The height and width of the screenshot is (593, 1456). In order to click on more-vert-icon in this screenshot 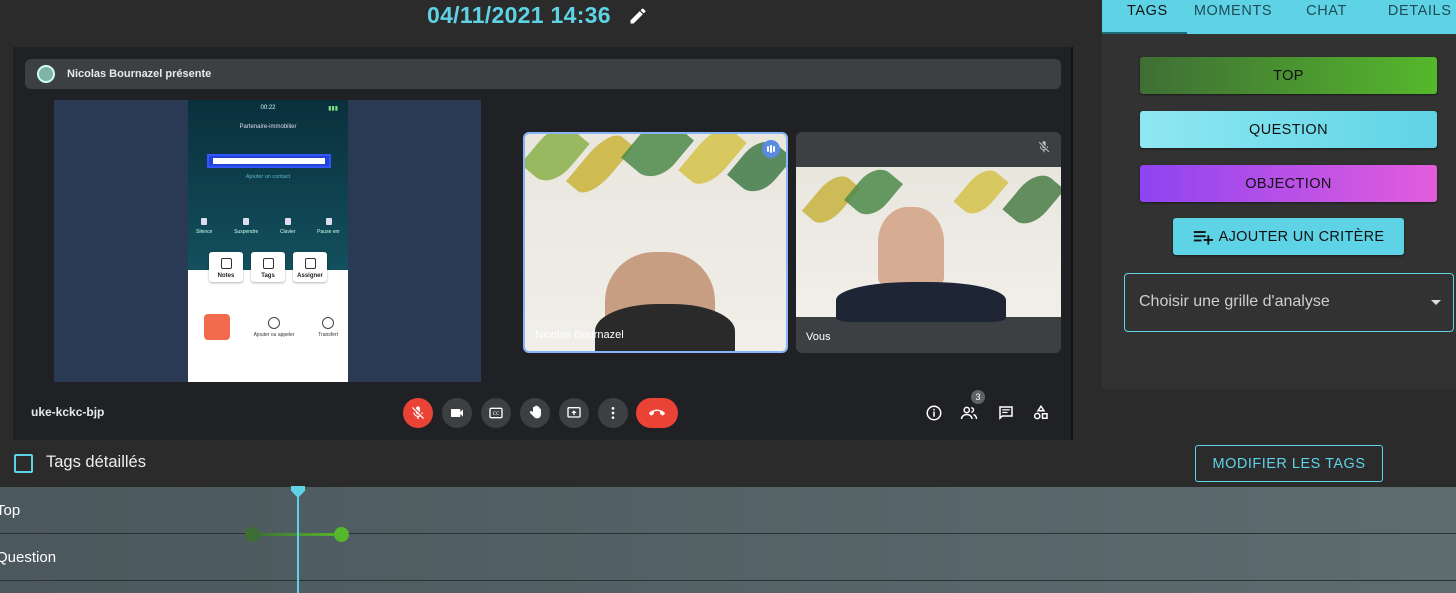, I will do `click(613, 413)`.